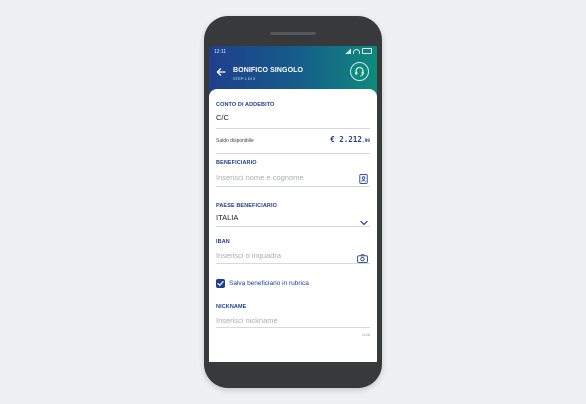 Image resolution: width=586 pixels, height=404 pixels. Describe the element at coordinates (293, 327) in the screenshot. I see `nickname-underline` at that location.